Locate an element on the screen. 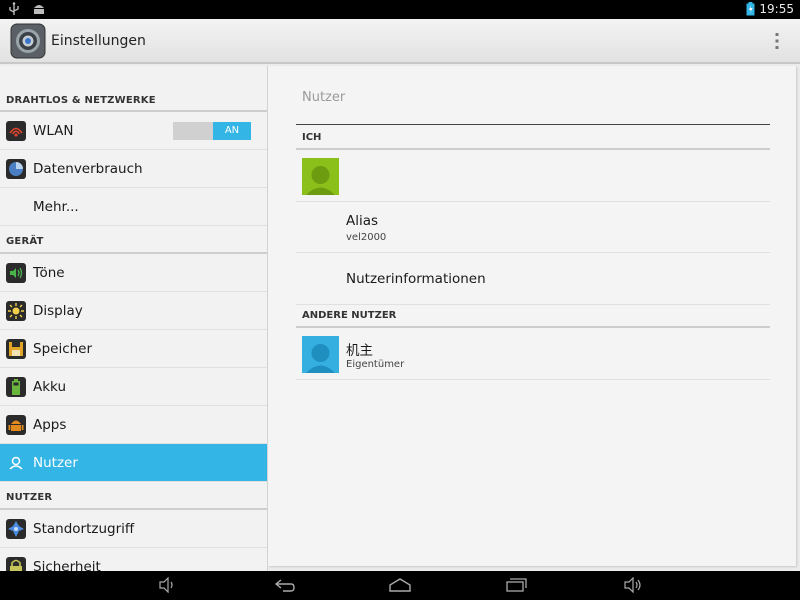  home-icon is located at coordinates (400, 585).